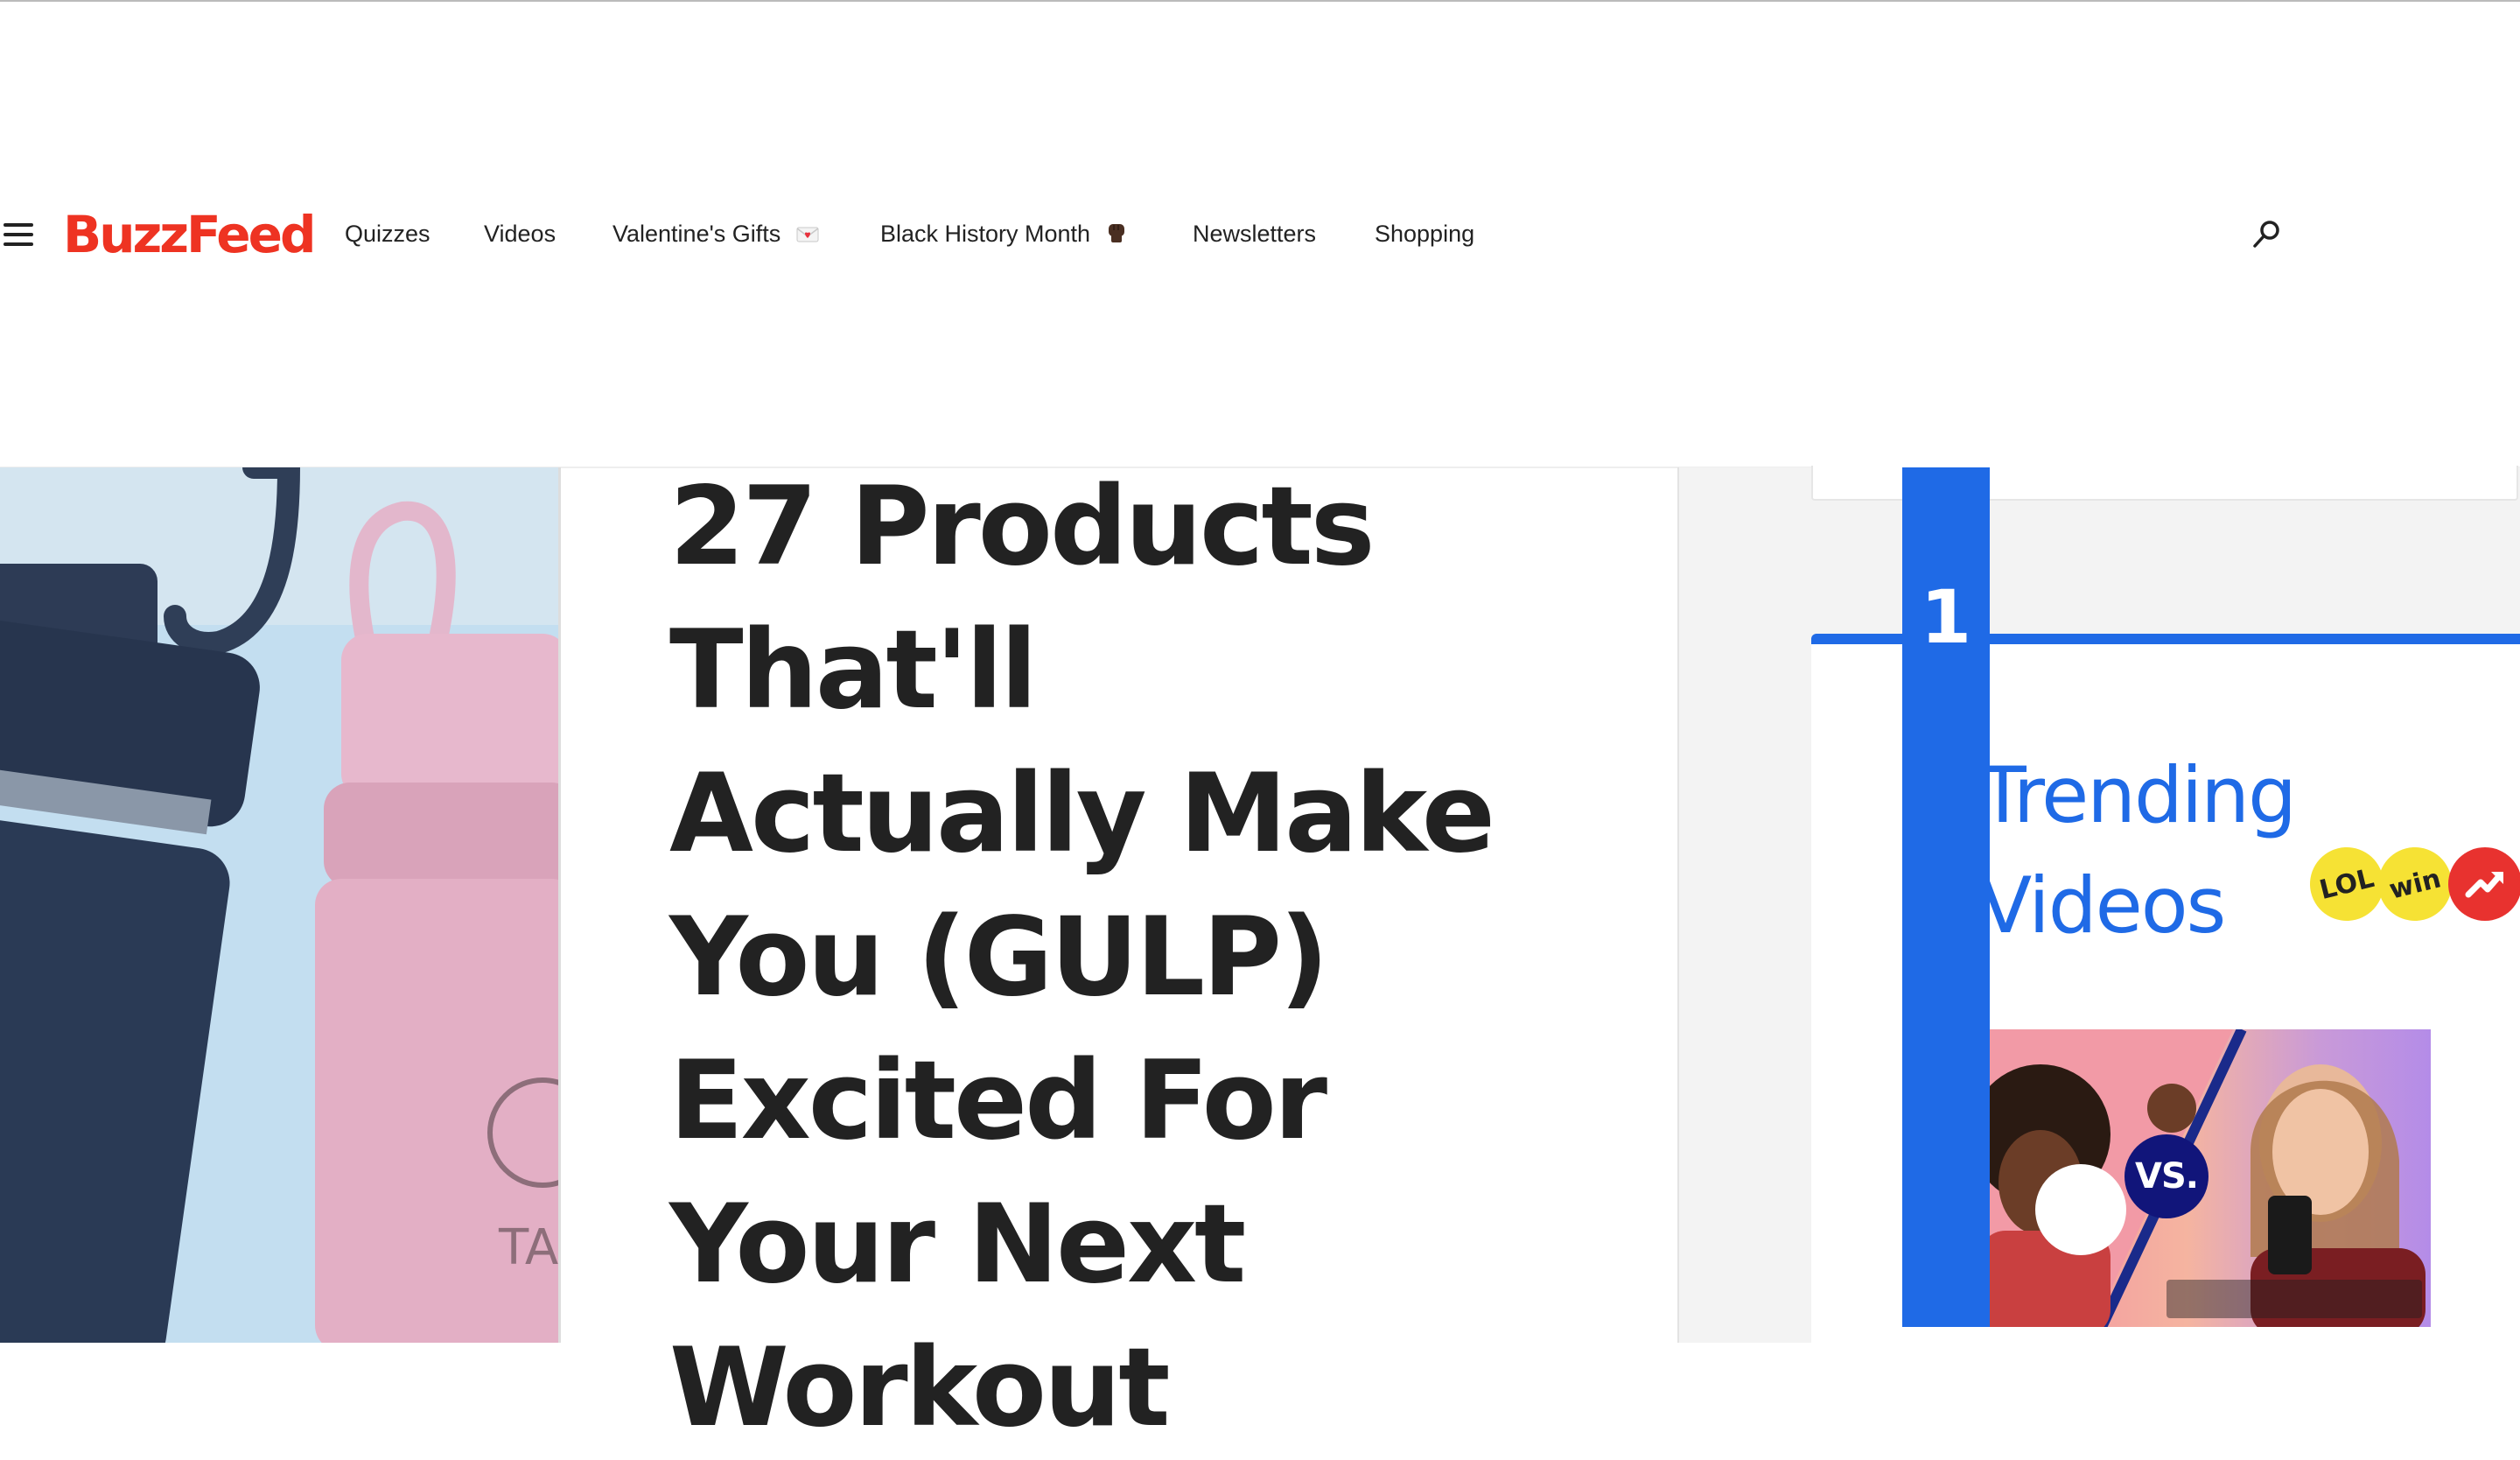 The width and height of the screenshot is (2520, 1460). I want to click on nav-item-label: Black History Month, so click(985, 234).